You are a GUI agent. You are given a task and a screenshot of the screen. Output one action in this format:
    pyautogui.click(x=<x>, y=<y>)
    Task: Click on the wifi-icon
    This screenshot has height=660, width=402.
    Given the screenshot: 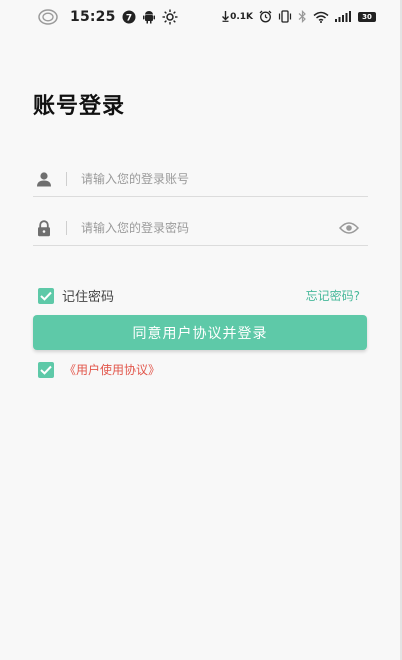 What is the action you would take?
    pyautogui.click(x=321, y=17)
    